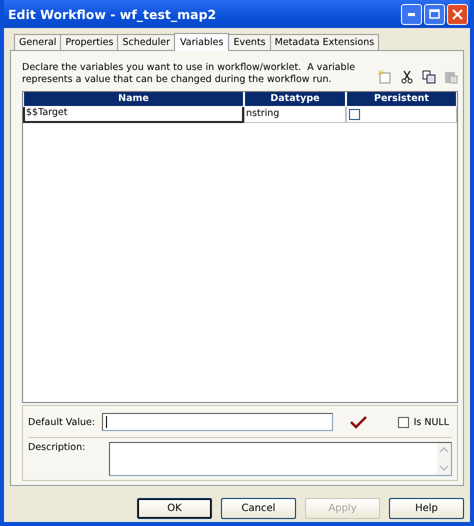 The image size is (474, 526). I want to click on close-button, so click(457, 14).